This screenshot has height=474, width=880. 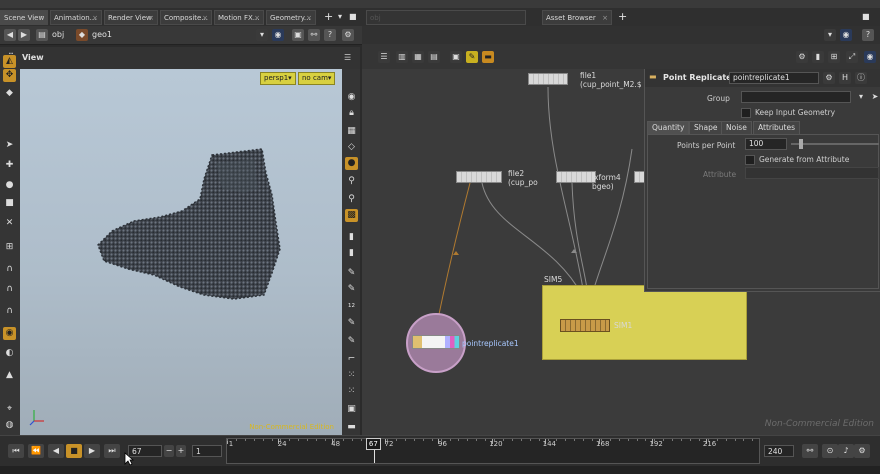 I want to click on info-icon: ⊞, so click(x=834, y=57).